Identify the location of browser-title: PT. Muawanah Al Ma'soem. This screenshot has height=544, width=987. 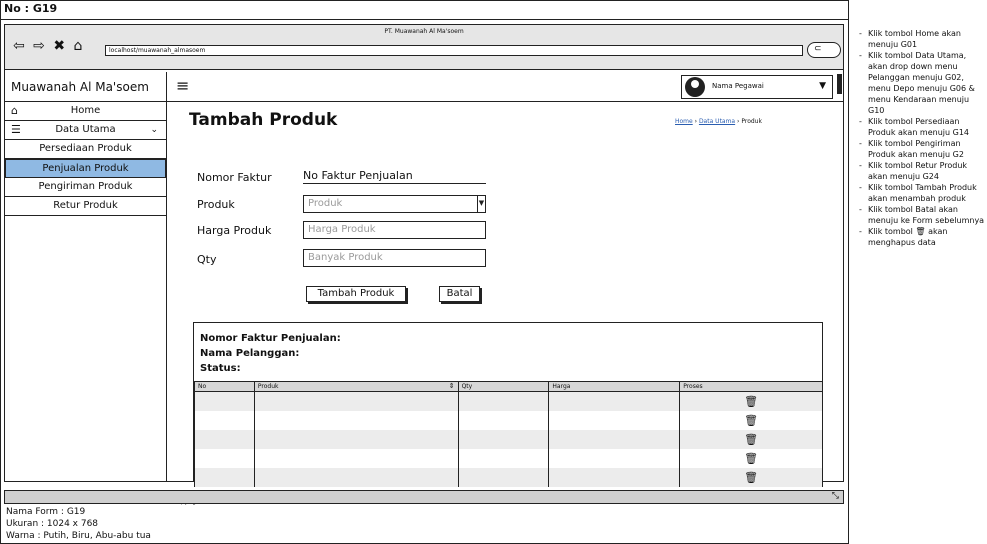
(424, 31).